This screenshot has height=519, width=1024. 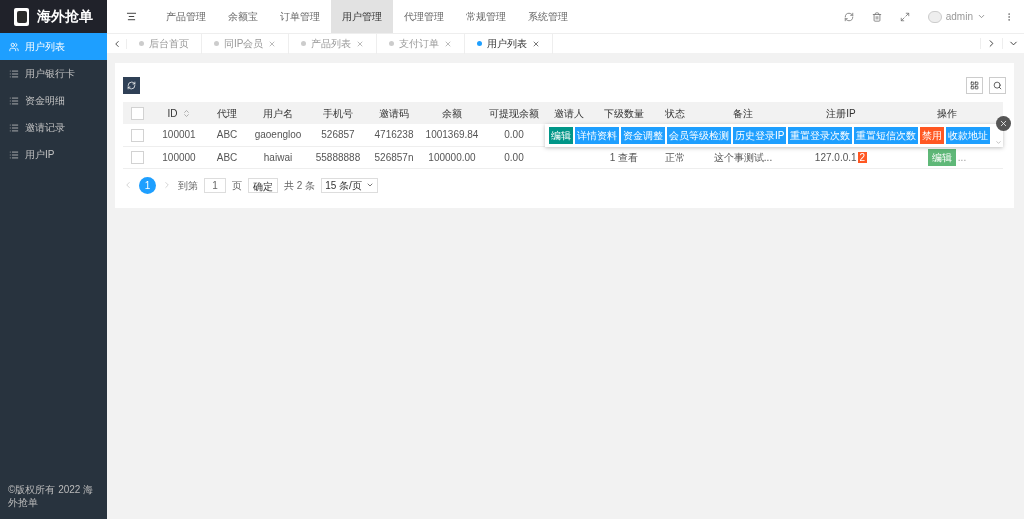 What do you see at coordinates (227, 113) in the screenshot?
I see `column-header: 代理` at bounding box center [227, 113].